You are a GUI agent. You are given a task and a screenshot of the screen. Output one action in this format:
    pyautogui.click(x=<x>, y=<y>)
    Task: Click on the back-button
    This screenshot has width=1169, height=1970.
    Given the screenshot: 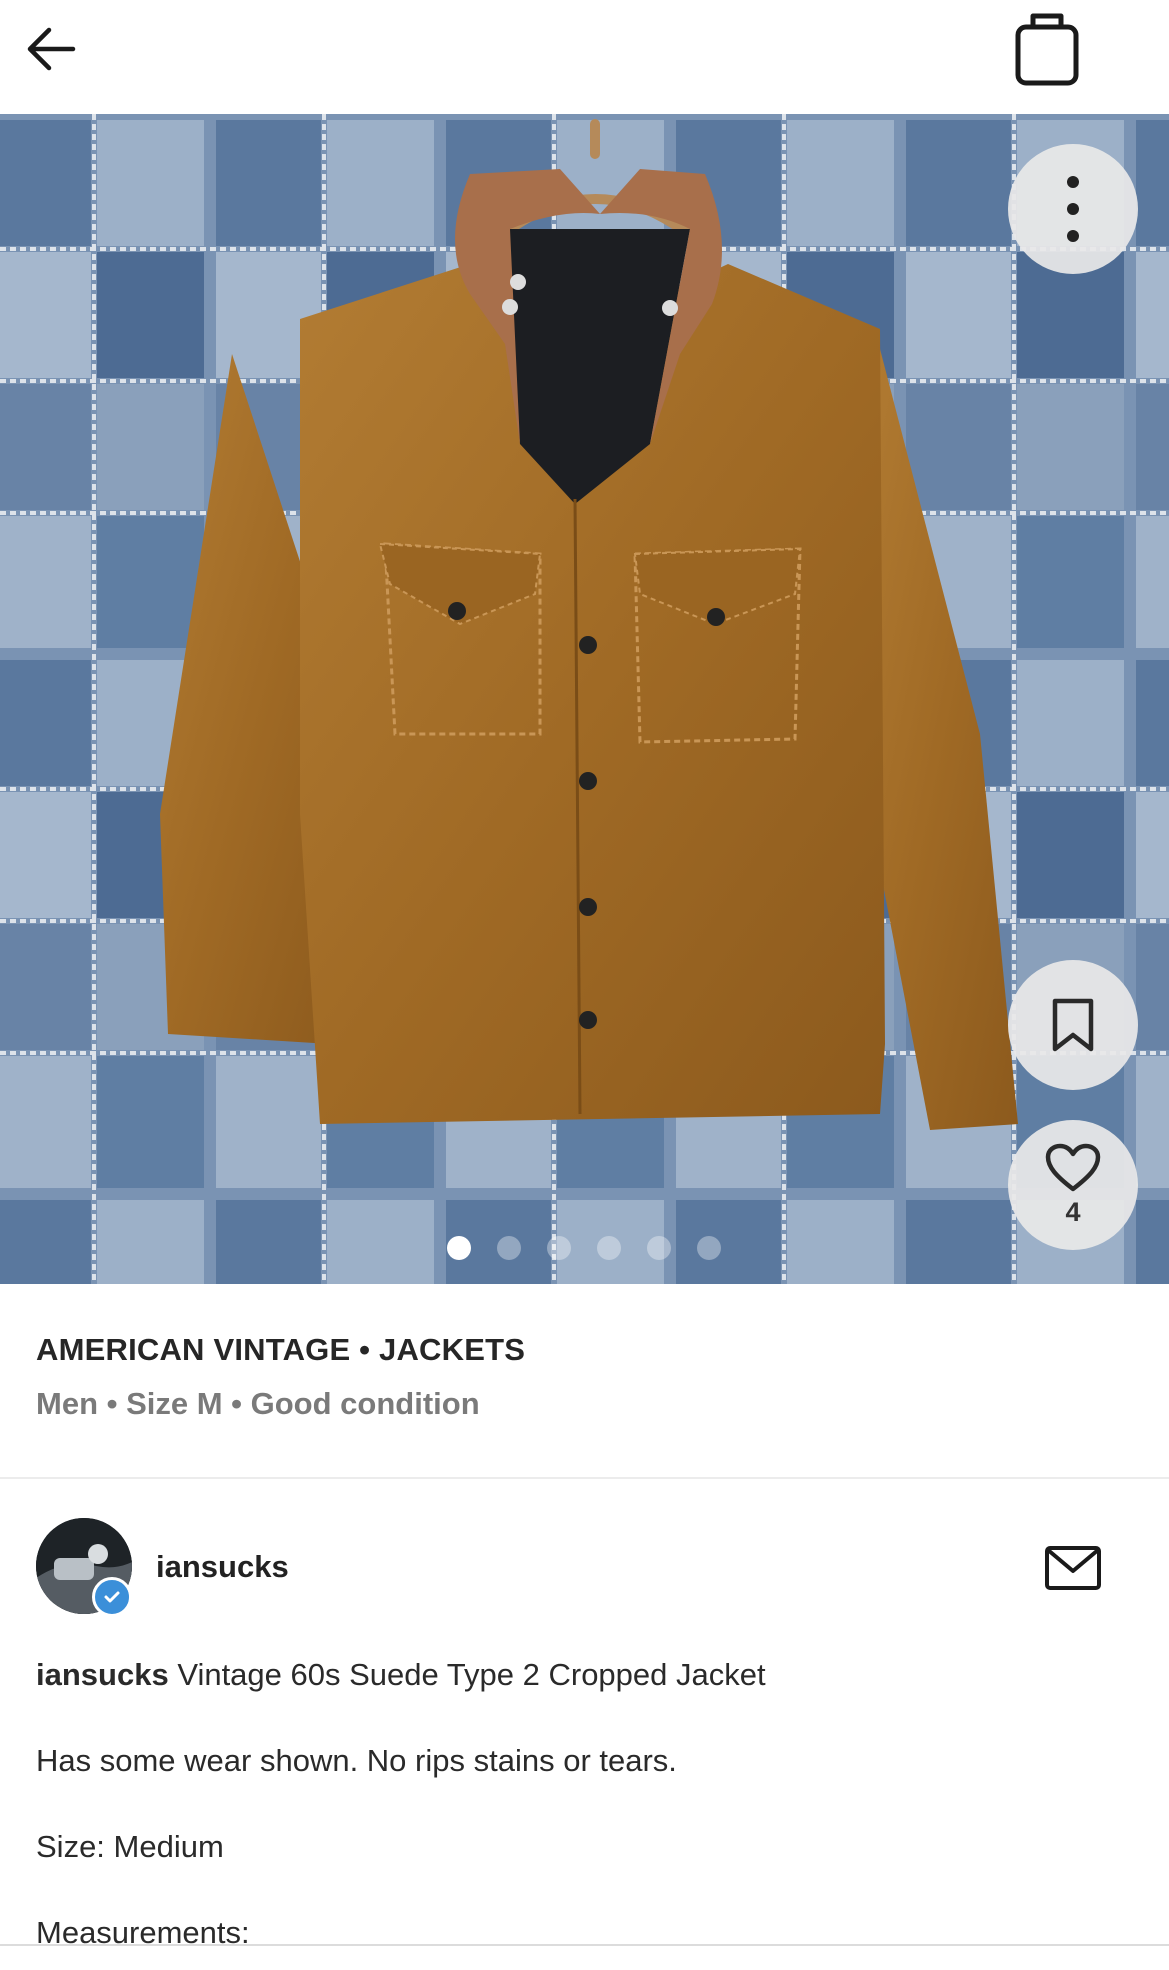 What is the action you would take?
    pyautogui.click(x=51, y=49)
    